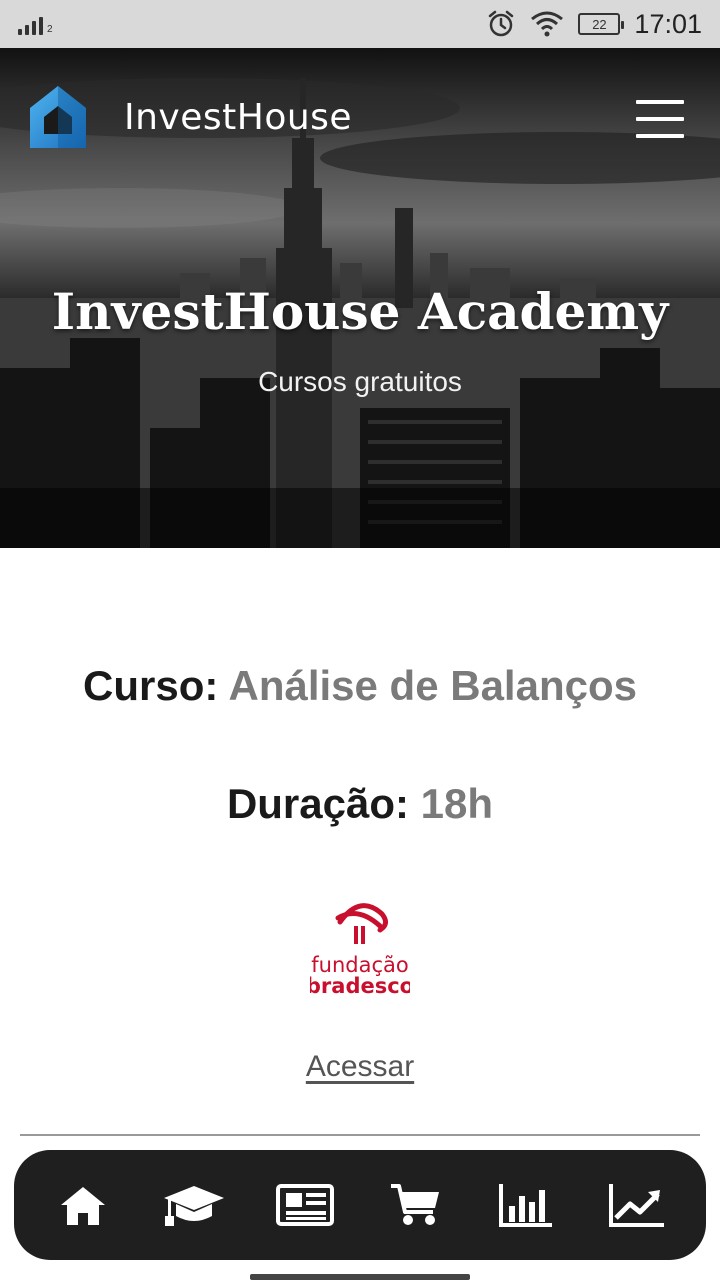  What do you see at coordinates (360, 949) in the screenshot?
I see `fundacao-bradesco-logo: fundação bradesco` at bounding box center [360, 949].